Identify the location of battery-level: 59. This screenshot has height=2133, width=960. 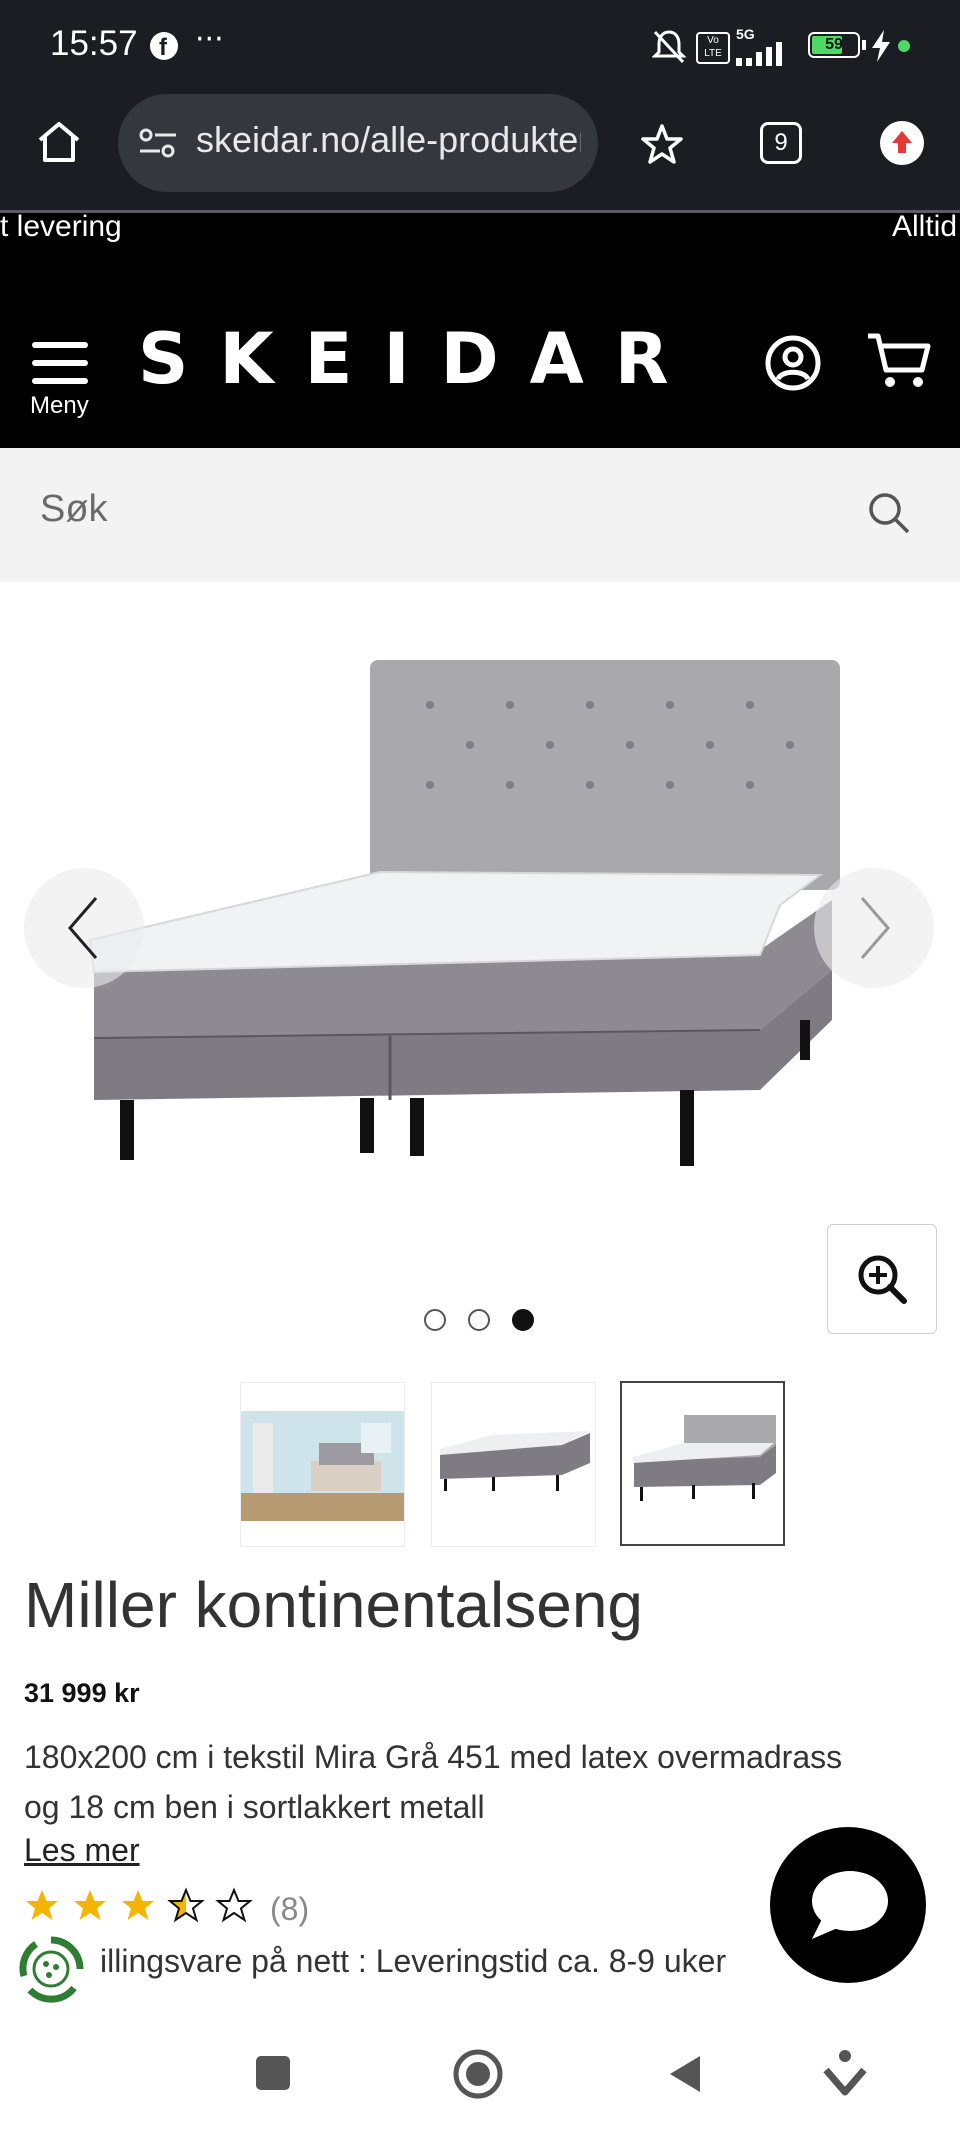
(834, 44).